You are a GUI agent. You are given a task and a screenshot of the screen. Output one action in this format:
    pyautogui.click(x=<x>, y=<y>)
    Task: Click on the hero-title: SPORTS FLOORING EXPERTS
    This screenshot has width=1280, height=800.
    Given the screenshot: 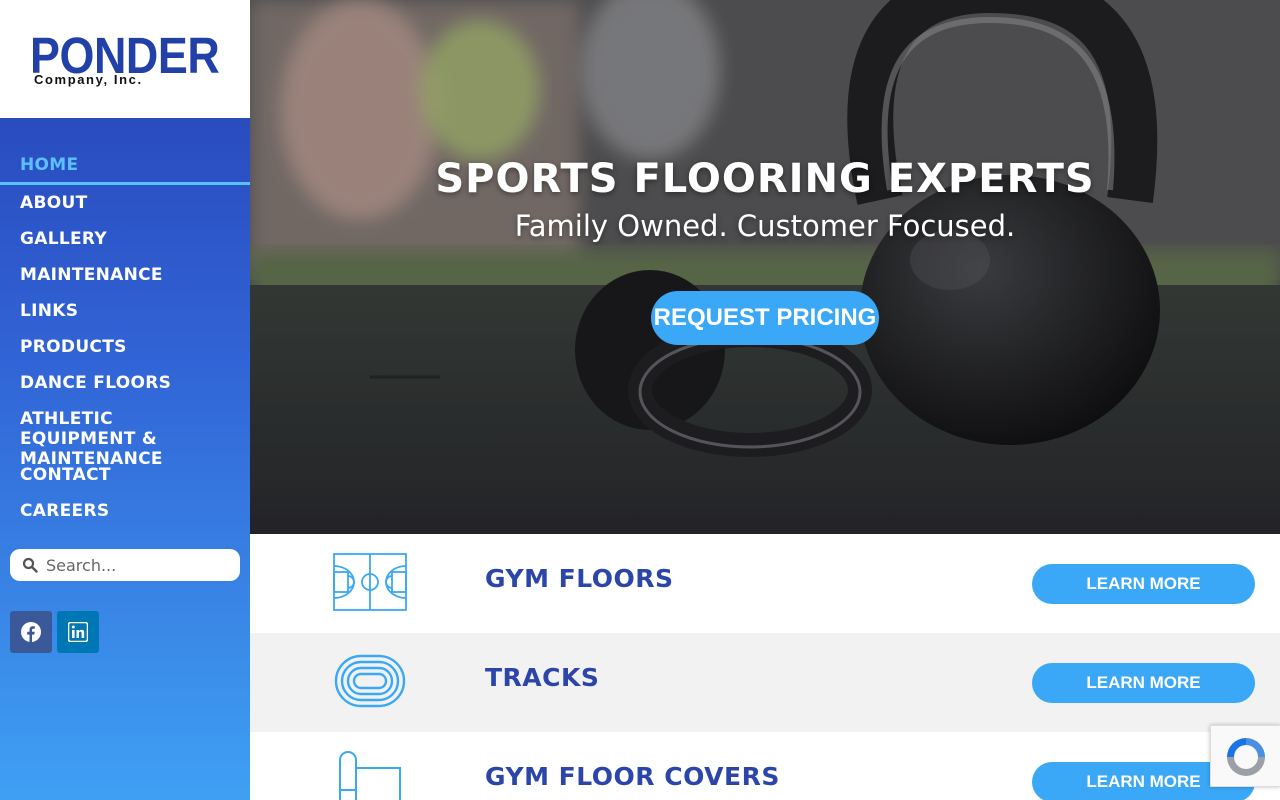 What is the action you would take?
    pyautogui.click(x=765, y=179)
    